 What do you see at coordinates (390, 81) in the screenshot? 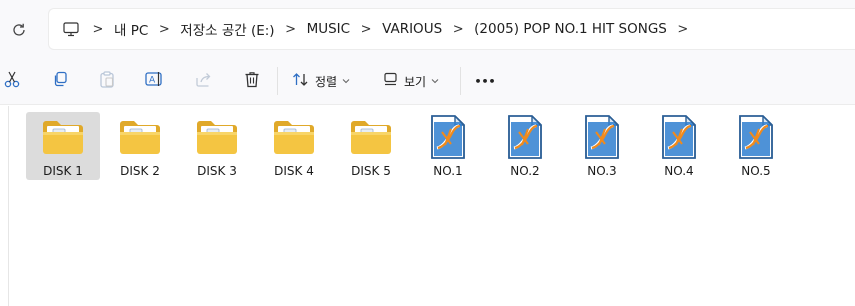
I see `view-icon` at bounding box center [390, 81].